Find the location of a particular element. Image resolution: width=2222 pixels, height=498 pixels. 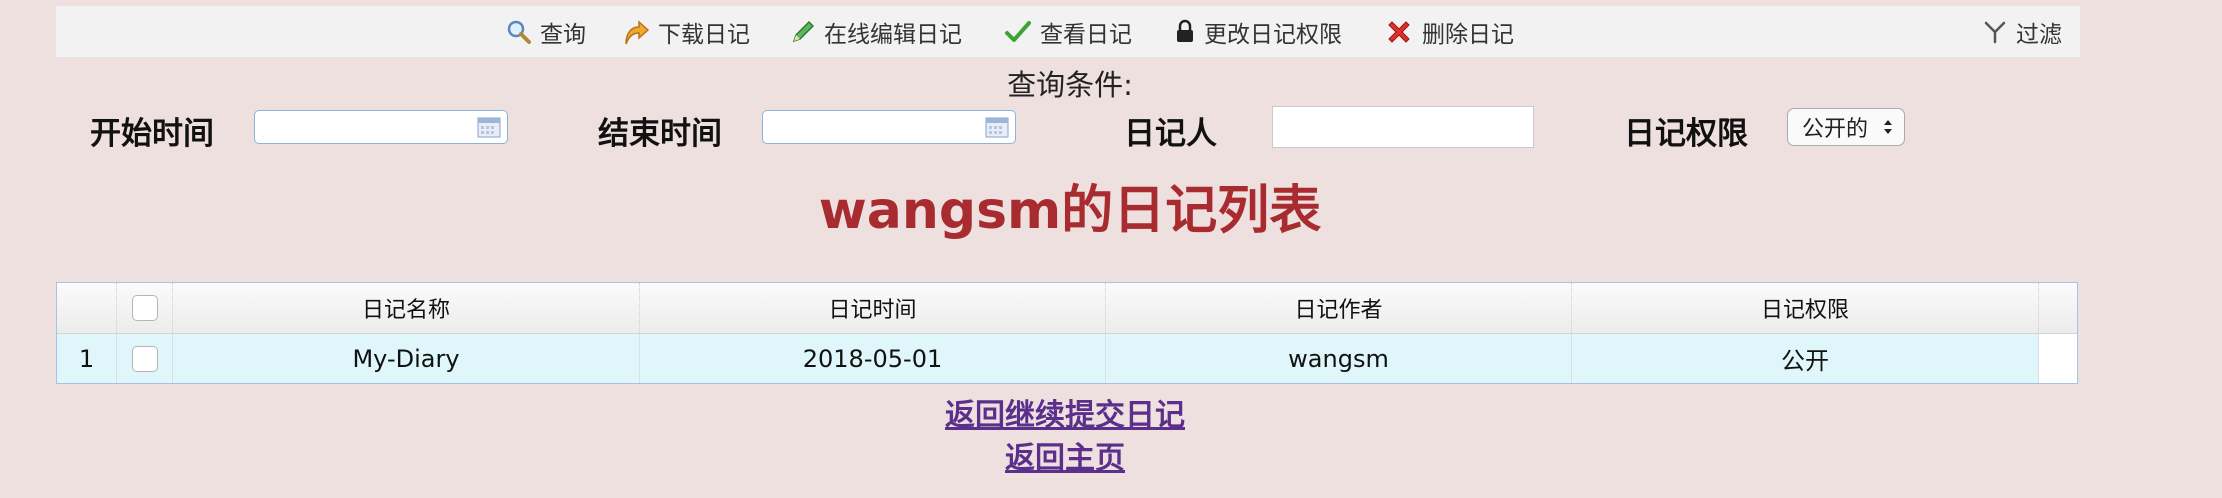

diary-list-title: wangsm的日记列表 is located at coordinates (1070, 211).